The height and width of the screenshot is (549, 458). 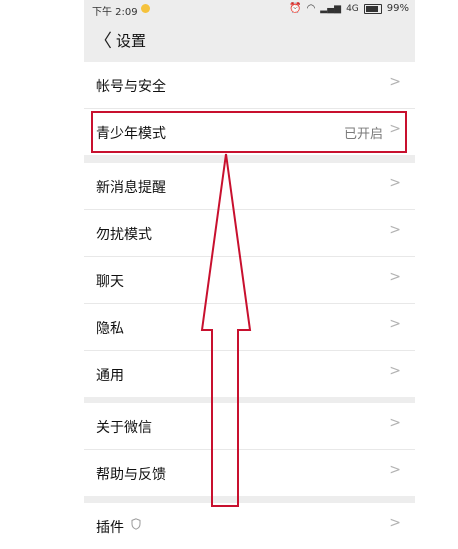 What do you see at coordinates (131, 188) in the screenshot?
I see `settings-item-label: 新消息提醒` at bounding box center [131, 188].